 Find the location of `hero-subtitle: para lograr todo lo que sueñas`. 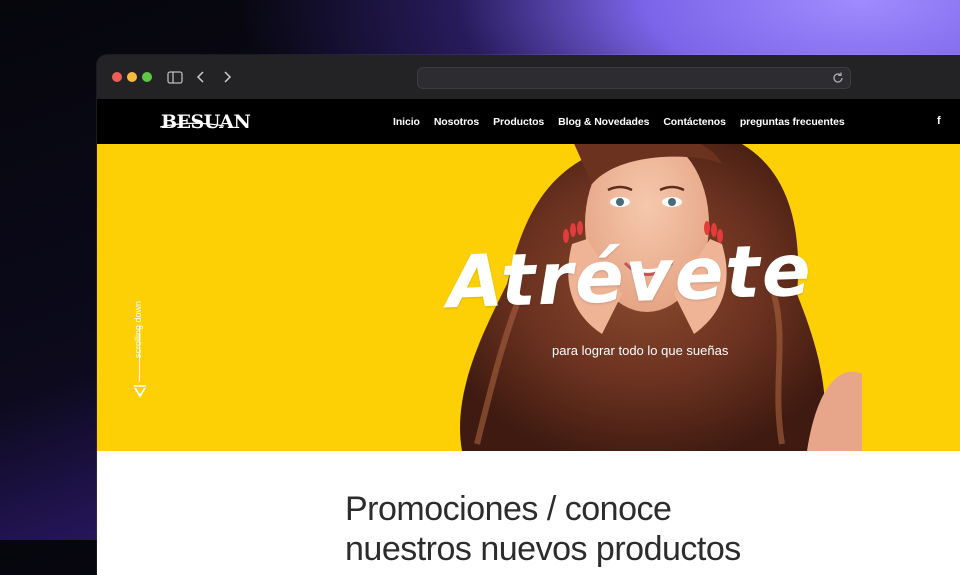

hero-subtitle: para lograr todo lo que sueñas is located at coordinates (640, 350).